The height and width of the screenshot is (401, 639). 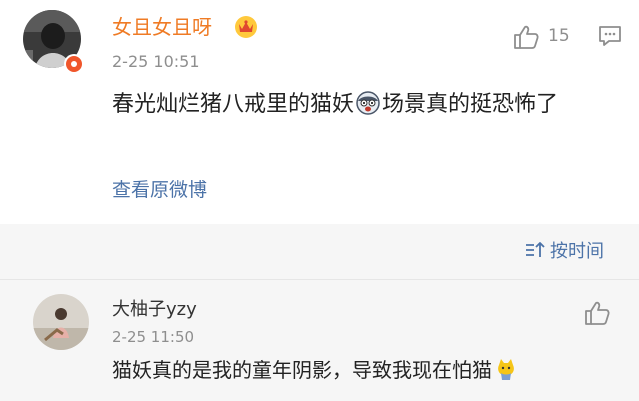 What do you see at coordinates (302, 370) in the screenshot?
I see `reply-text-body: 猫妖真的是我的童年阴影，导致我现在怕猫` at bounding box center [302, 370].